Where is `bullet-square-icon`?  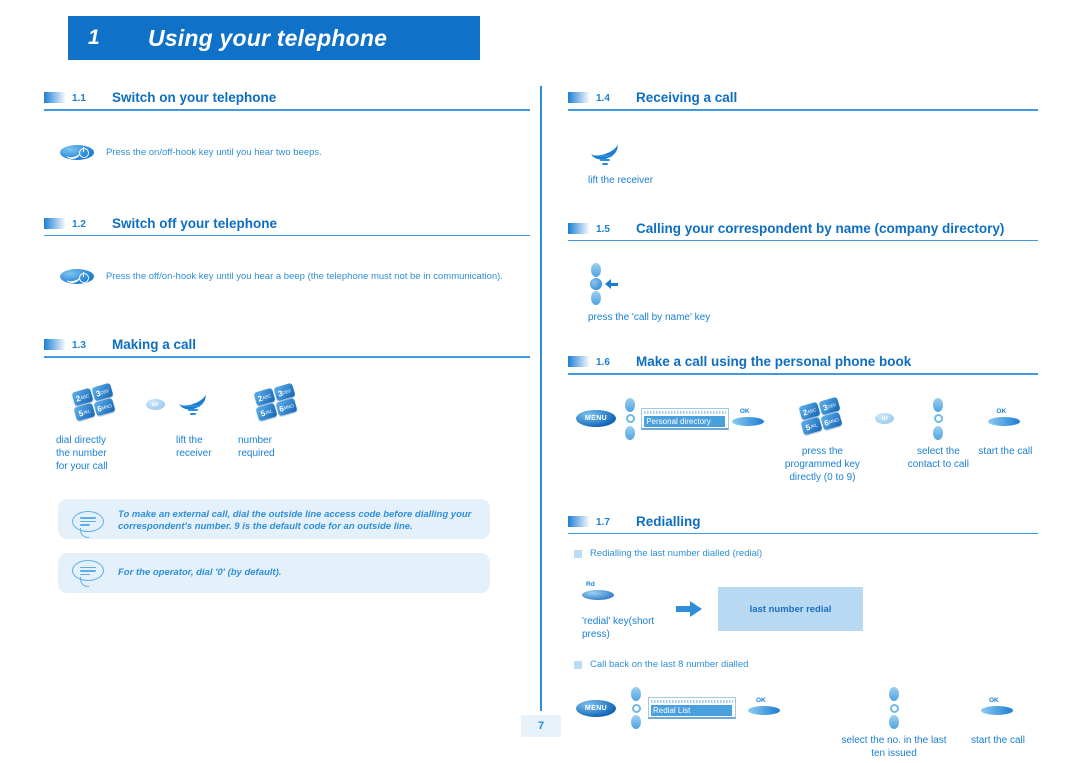
bullet-square-icon is located at coordinates (578, 553).